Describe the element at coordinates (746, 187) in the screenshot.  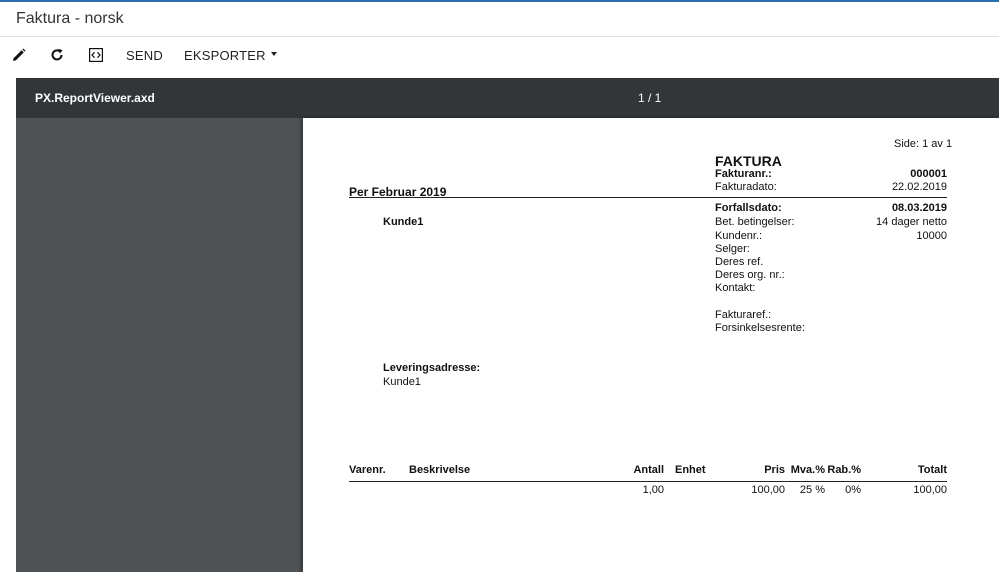
I see `invoice-date-label: Fakturadato:` at that location.